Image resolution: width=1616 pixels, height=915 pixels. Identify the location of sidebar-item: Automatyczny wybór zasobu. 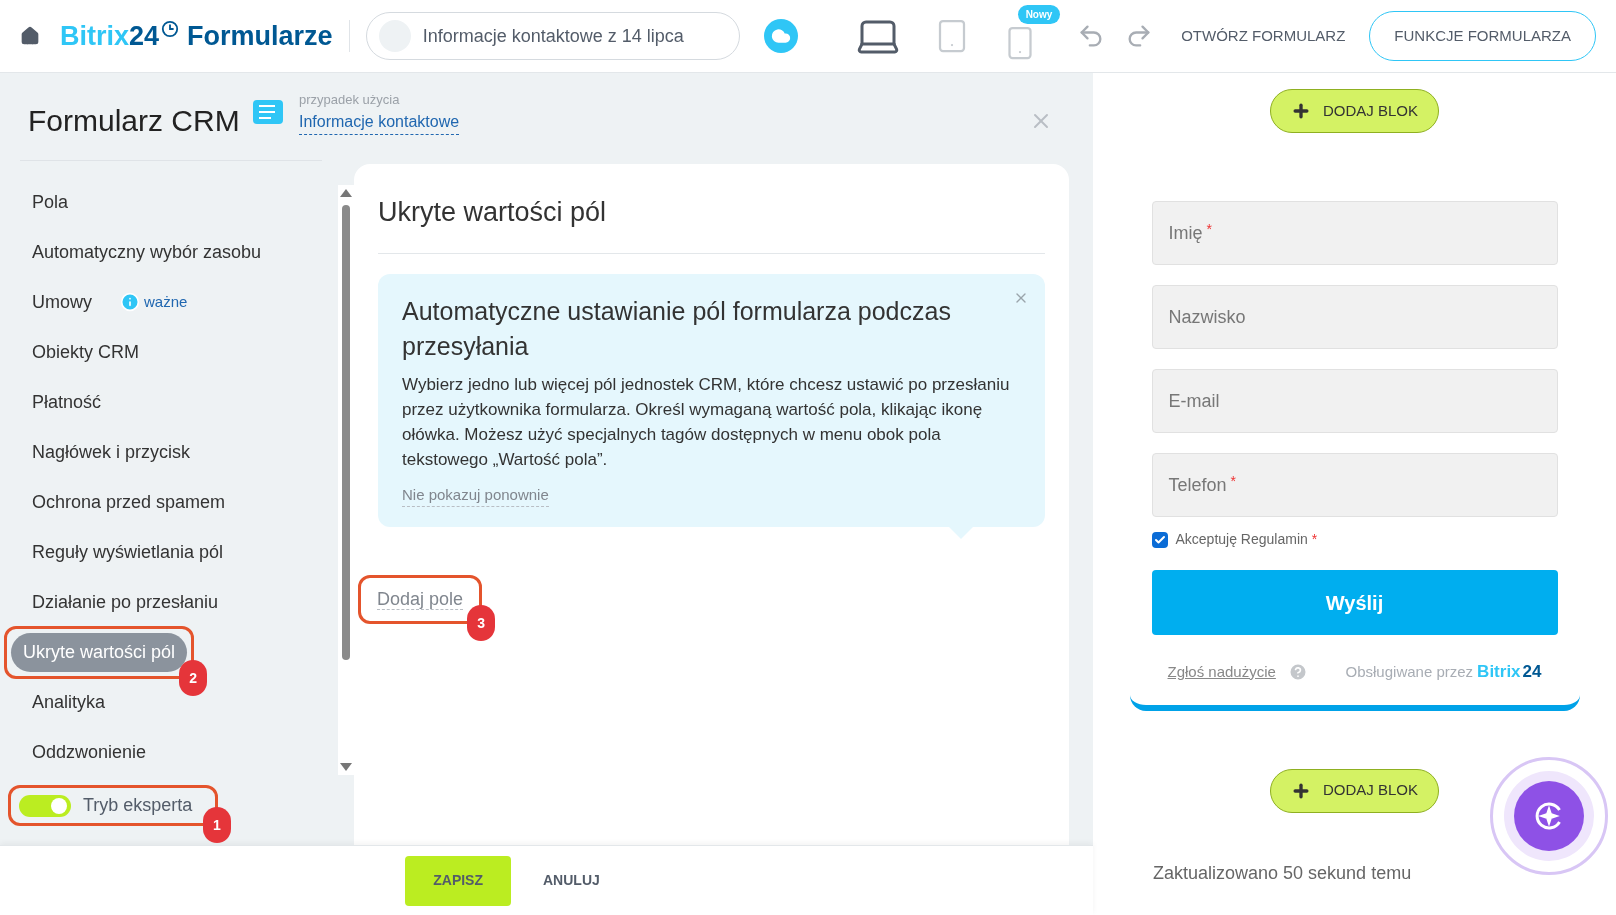
(147, 252).